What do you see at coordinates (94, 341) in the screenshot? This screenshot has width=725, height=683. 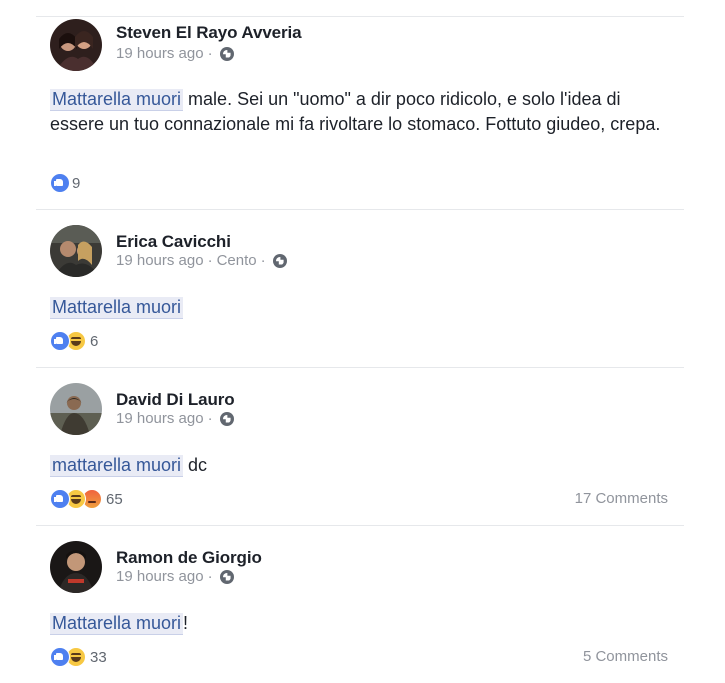 I see `reaction-count: 6` at bounding box center [94, 341].